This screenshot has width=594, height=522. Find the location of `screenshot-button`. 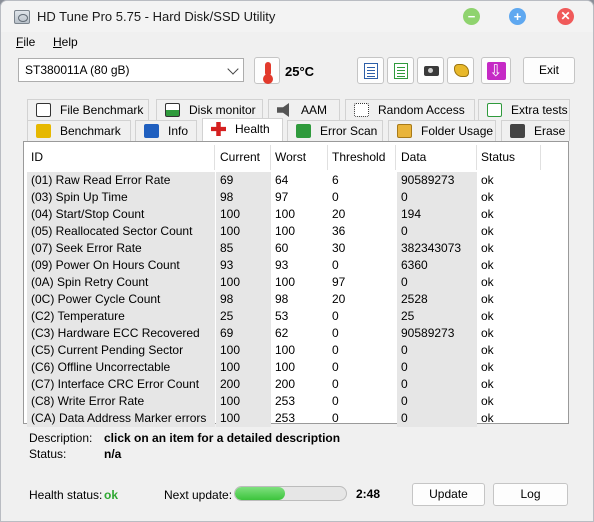

screenshot-button is located at coordinates (430, 70).